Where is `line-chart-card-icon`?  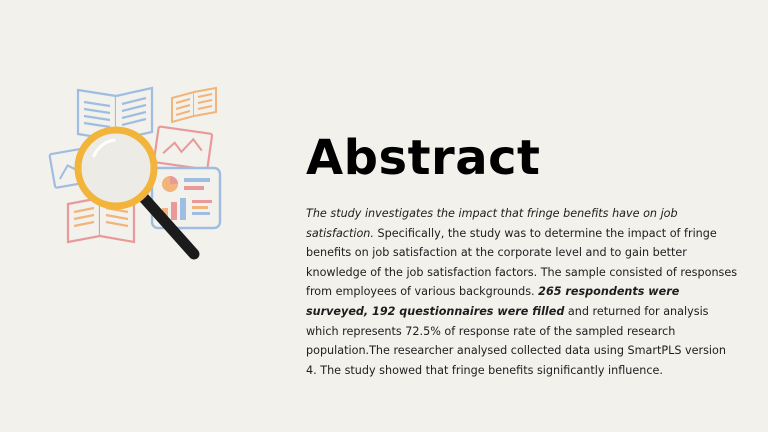 line-chart-card-icon is located at coordinates (183, 148).